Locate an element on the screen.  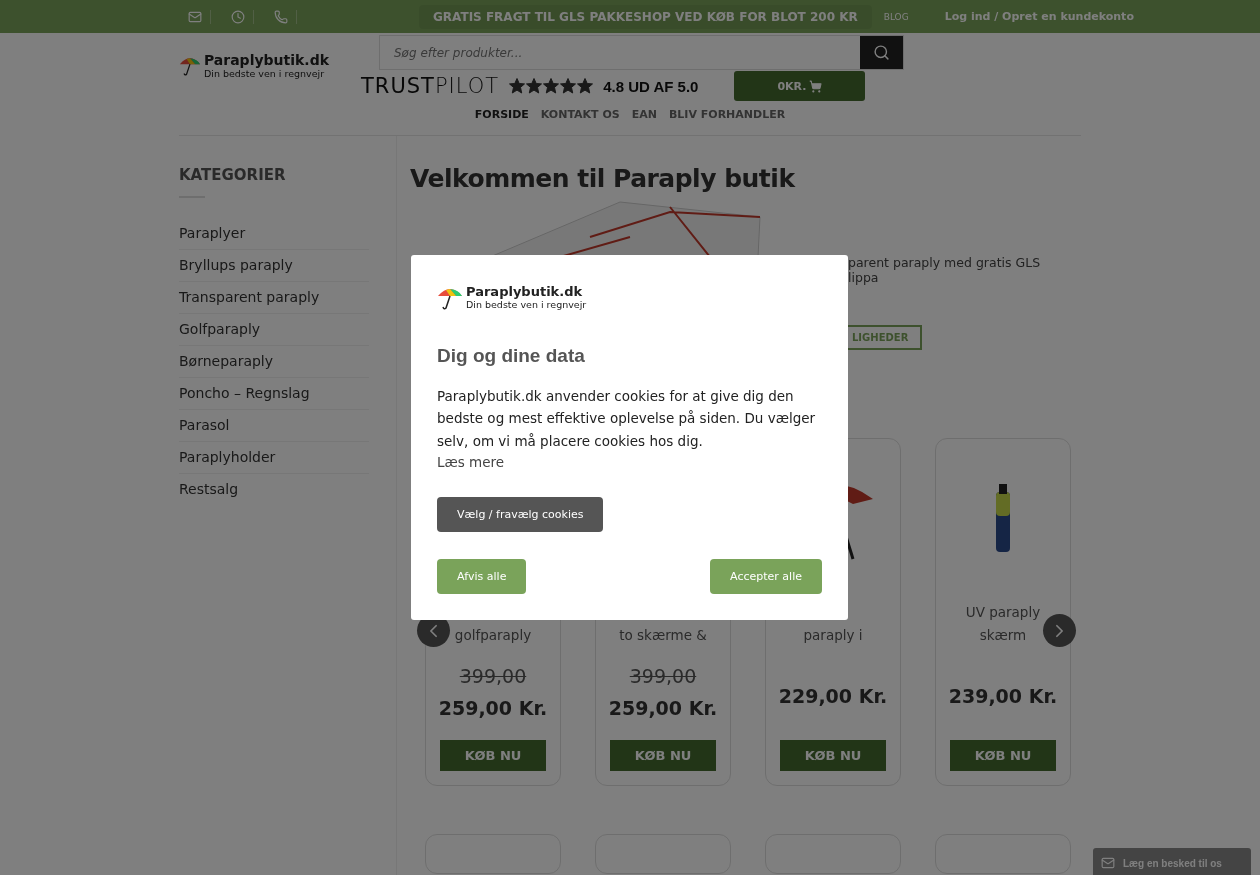
category-link: Bryllups paraply is located at coordinates (274, 266).